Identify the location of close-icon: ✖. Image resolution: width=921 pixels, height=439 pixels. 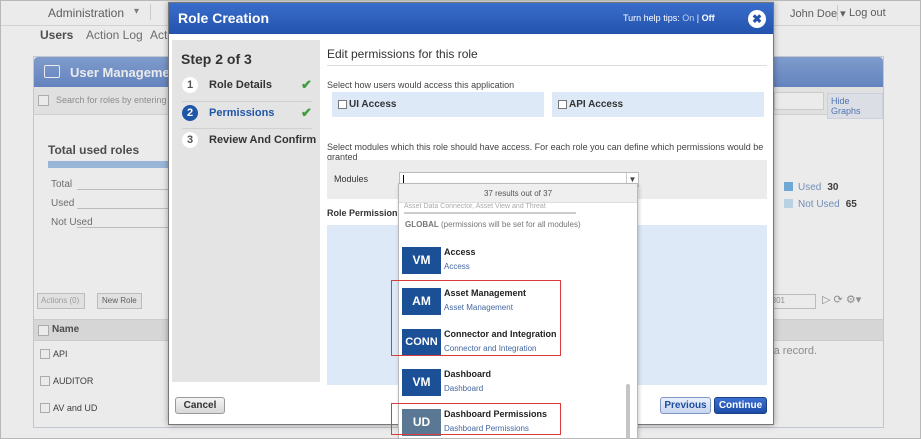
(757, 19).